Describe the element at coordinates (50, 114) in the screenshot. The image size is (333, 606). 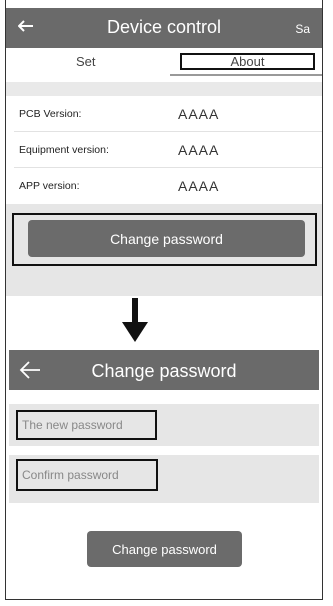
I see `pcb-version-label: PCB Version:` at that location.